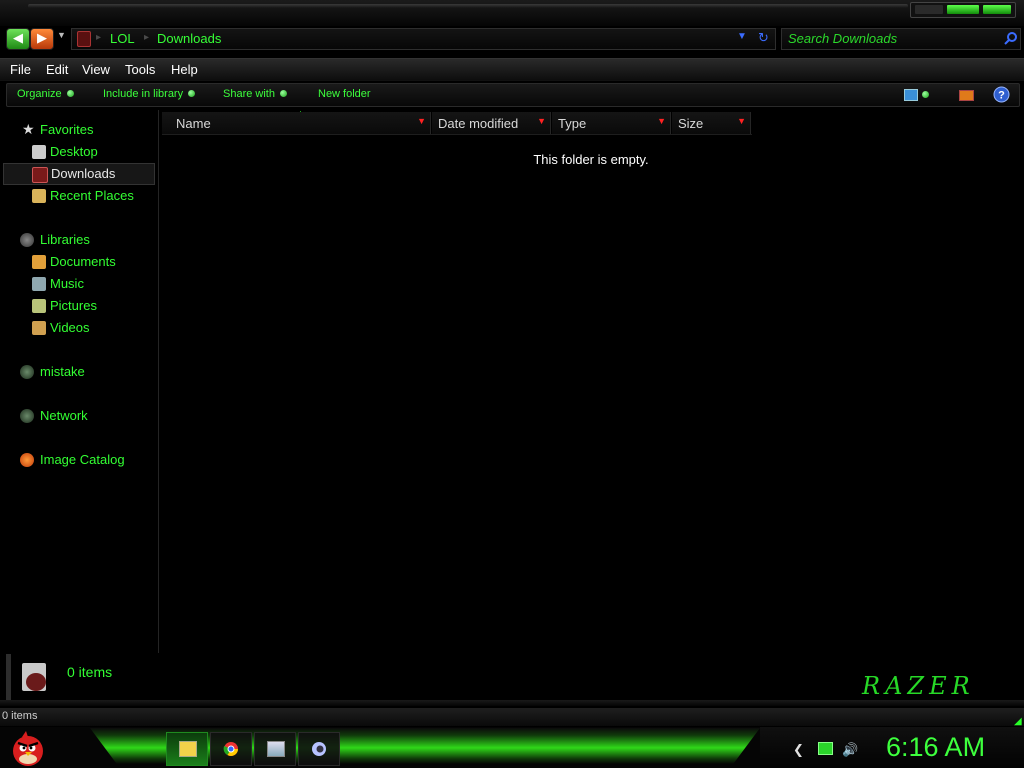 This screenshot has height=768, width=1024. I want to click on nav-pictures: Pictures, so click(90, 306).